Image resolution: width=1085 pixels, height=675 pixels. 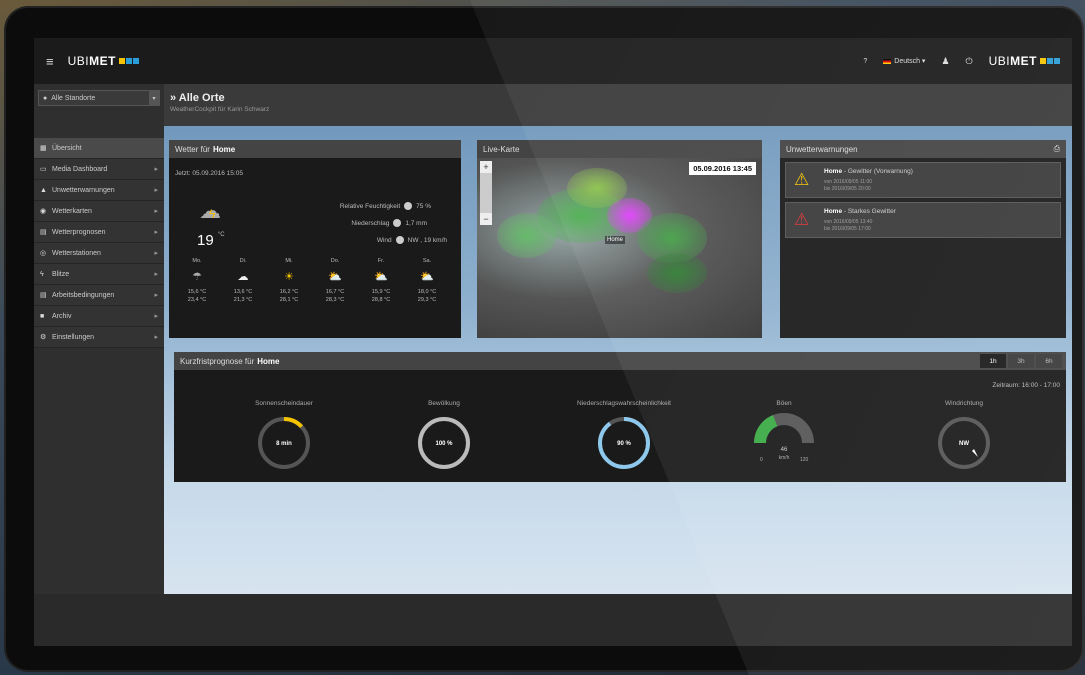 I want to click on forecast-day: Fr. ⛅ 15,9 °C 28,8 °C, so click(x=381, y=281).